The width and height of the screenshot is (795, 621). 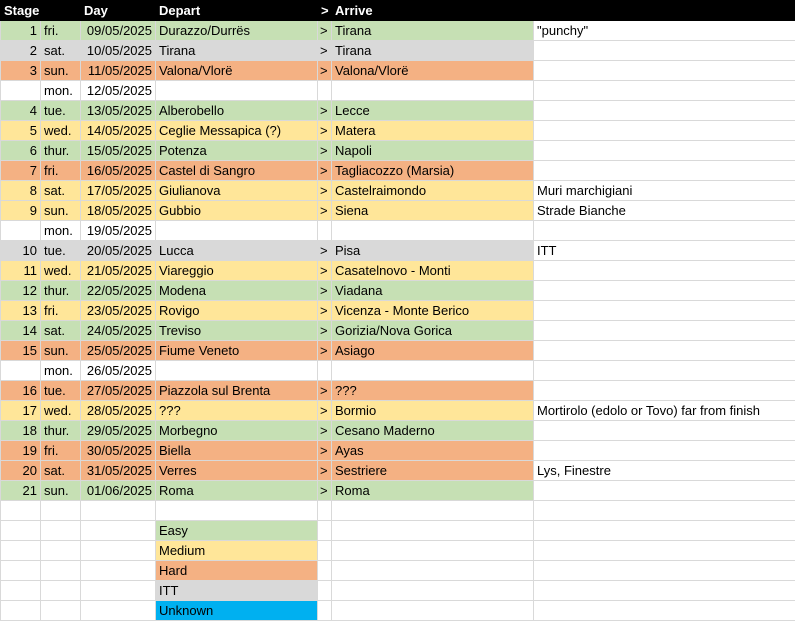 I want to click on legend-itt: ITT, so click(x=236, y=590).